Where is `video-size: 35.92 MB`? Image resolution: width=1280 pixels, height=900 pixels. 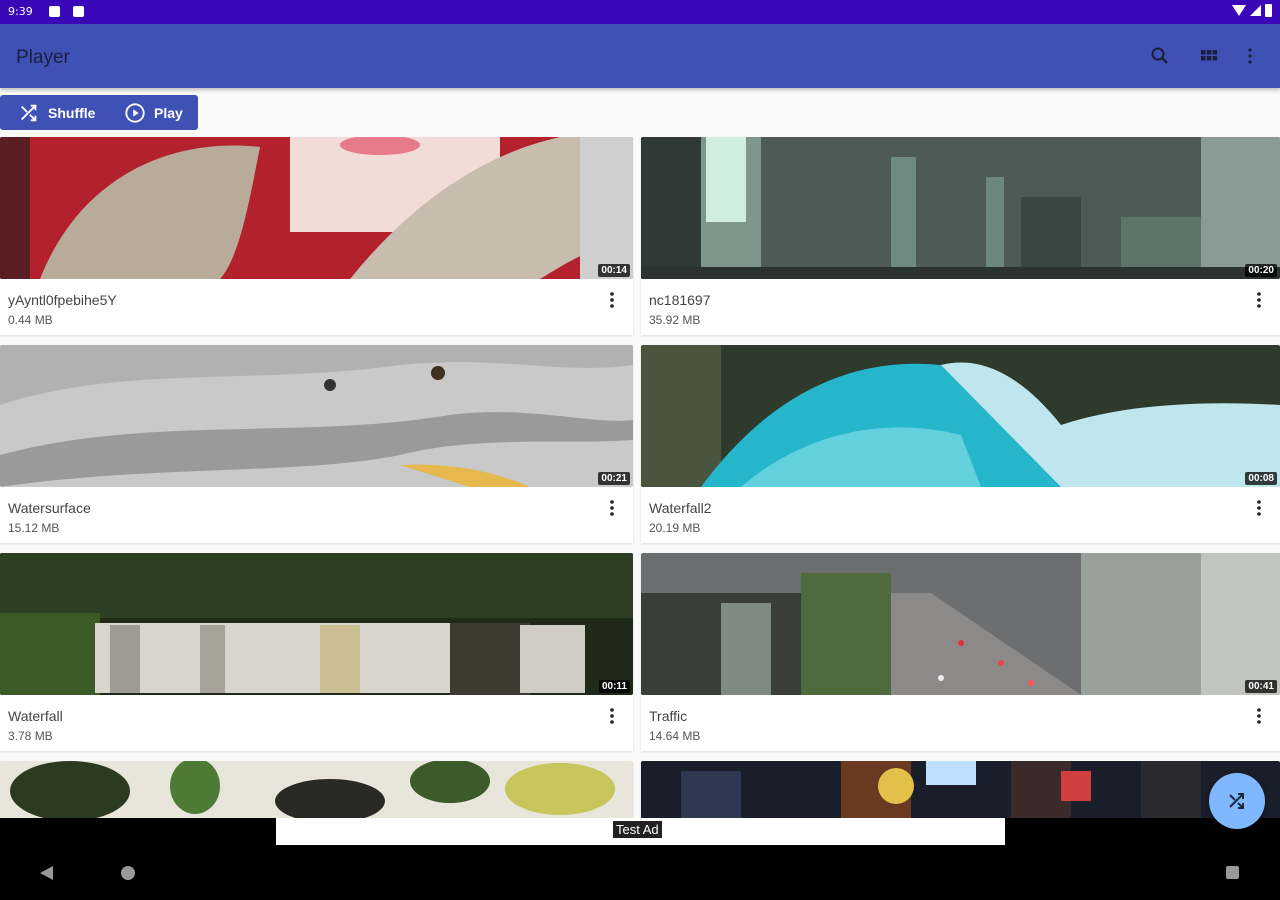
video-size: 35.92 MB is located at coordinates (675, 320).